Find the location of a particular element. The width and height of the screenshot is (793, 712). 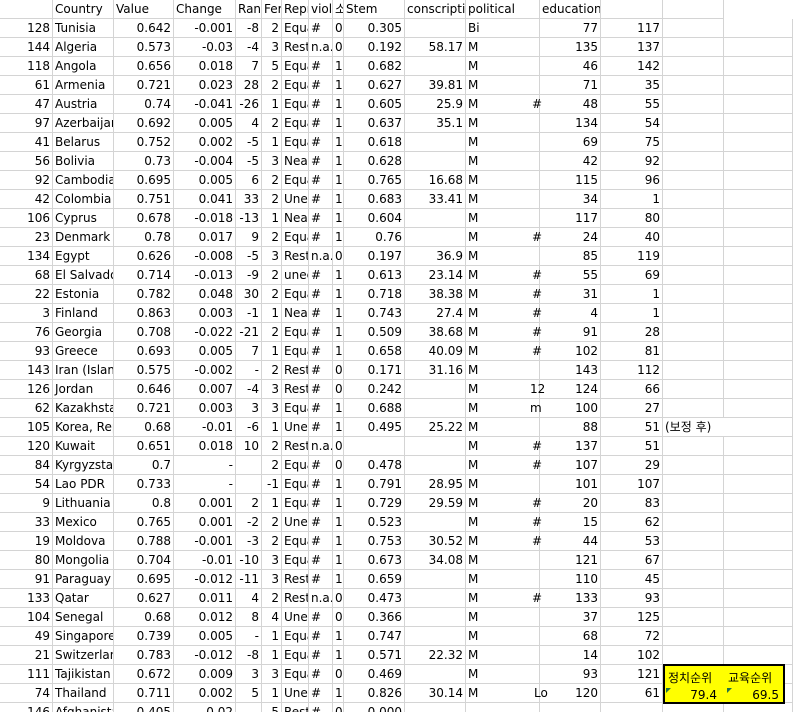

rank-change-cell: -1 is located at coordinates (249, 313).